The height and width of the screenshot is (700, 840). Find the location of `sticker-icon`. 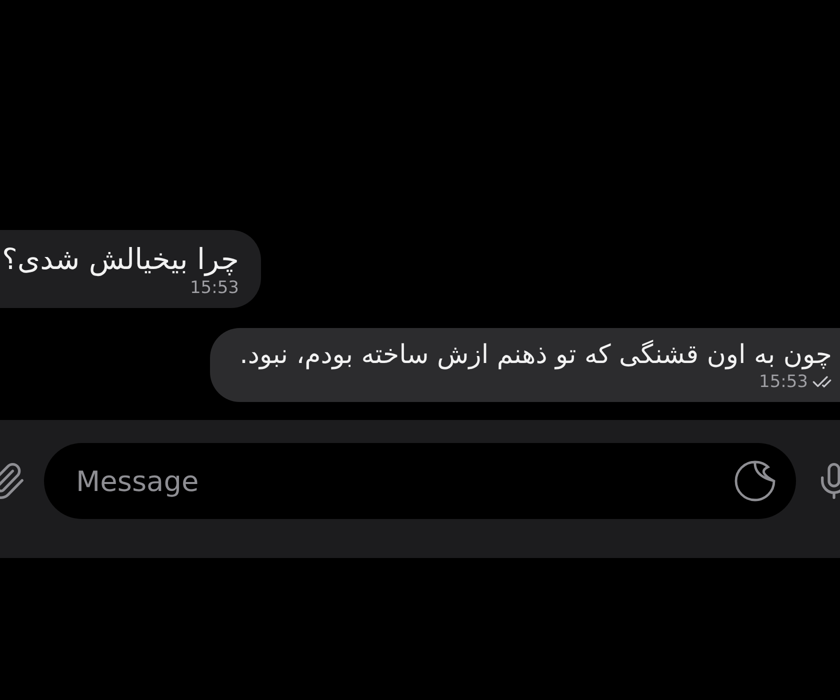

sticker-icon is located at coordinates (755, 481).